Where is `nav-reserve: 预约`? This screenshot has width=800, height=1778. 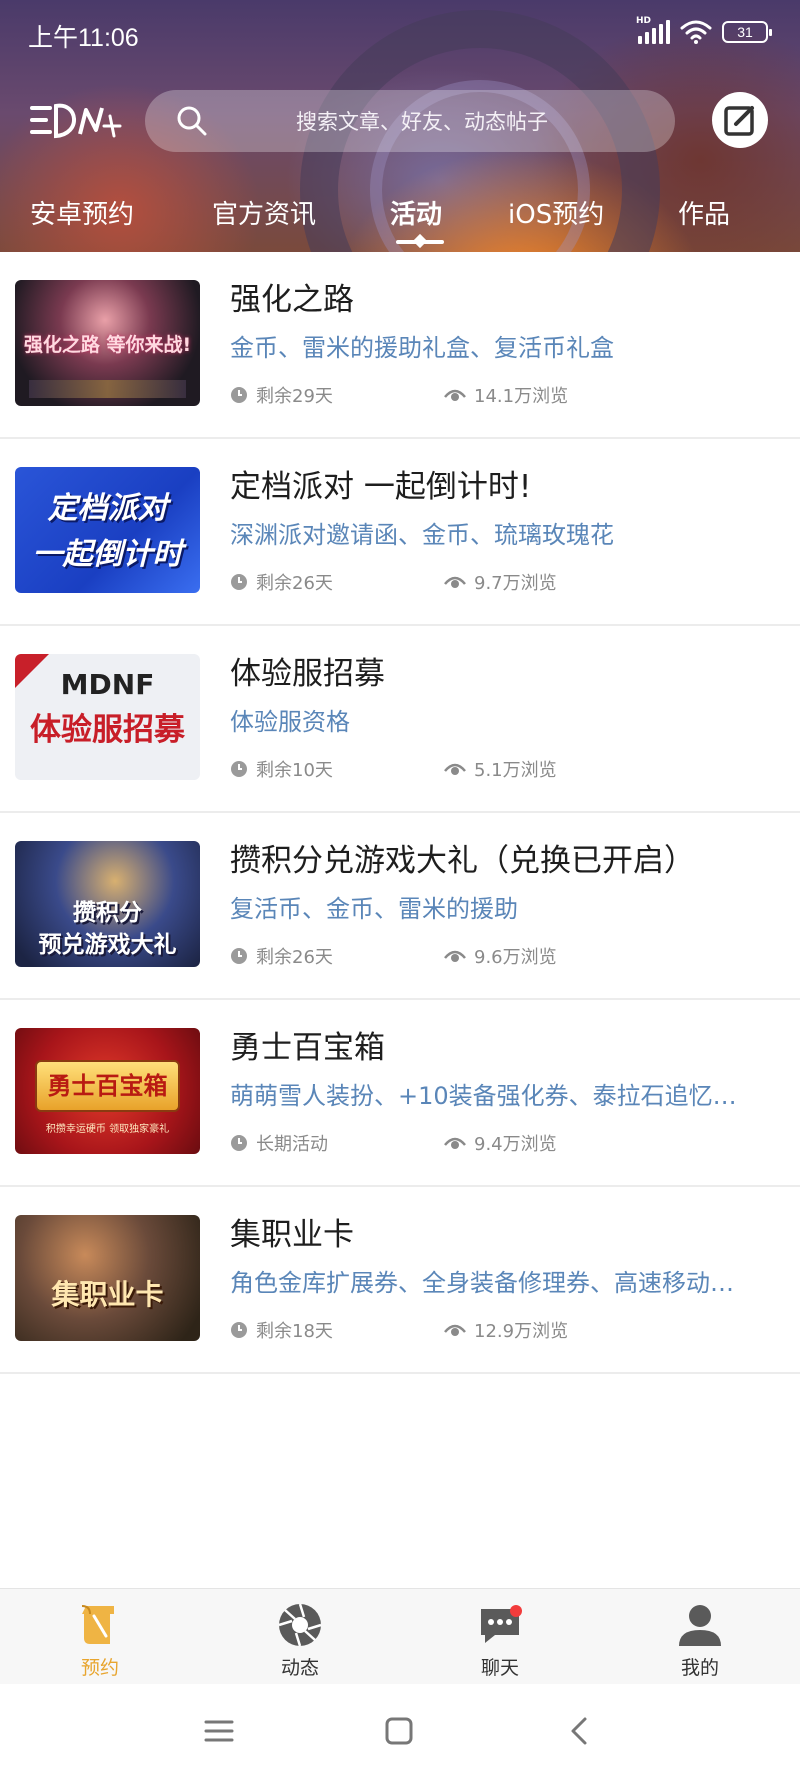 nav-reserve: 预约 is located at coordinates (100, 1639).